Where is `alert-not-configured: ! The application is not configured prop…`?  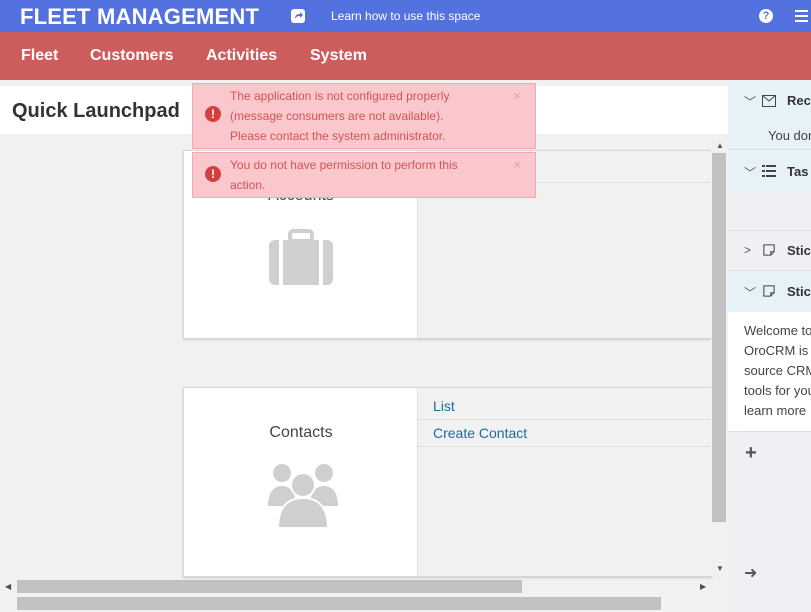
alert-not-configured: ! The application is not configured prop… is located at coordinates (364, 116).